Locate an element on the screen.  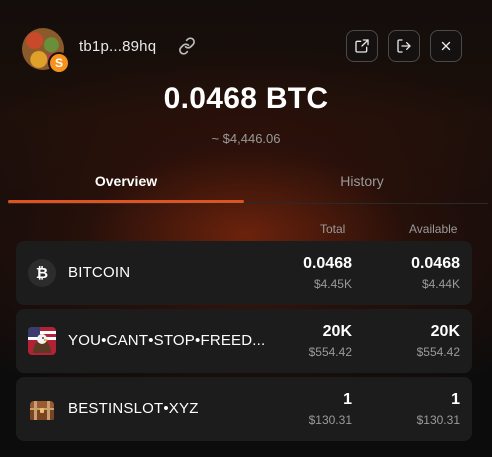
bitcoin-icon: ₿ is located at coordinates (42, 273).